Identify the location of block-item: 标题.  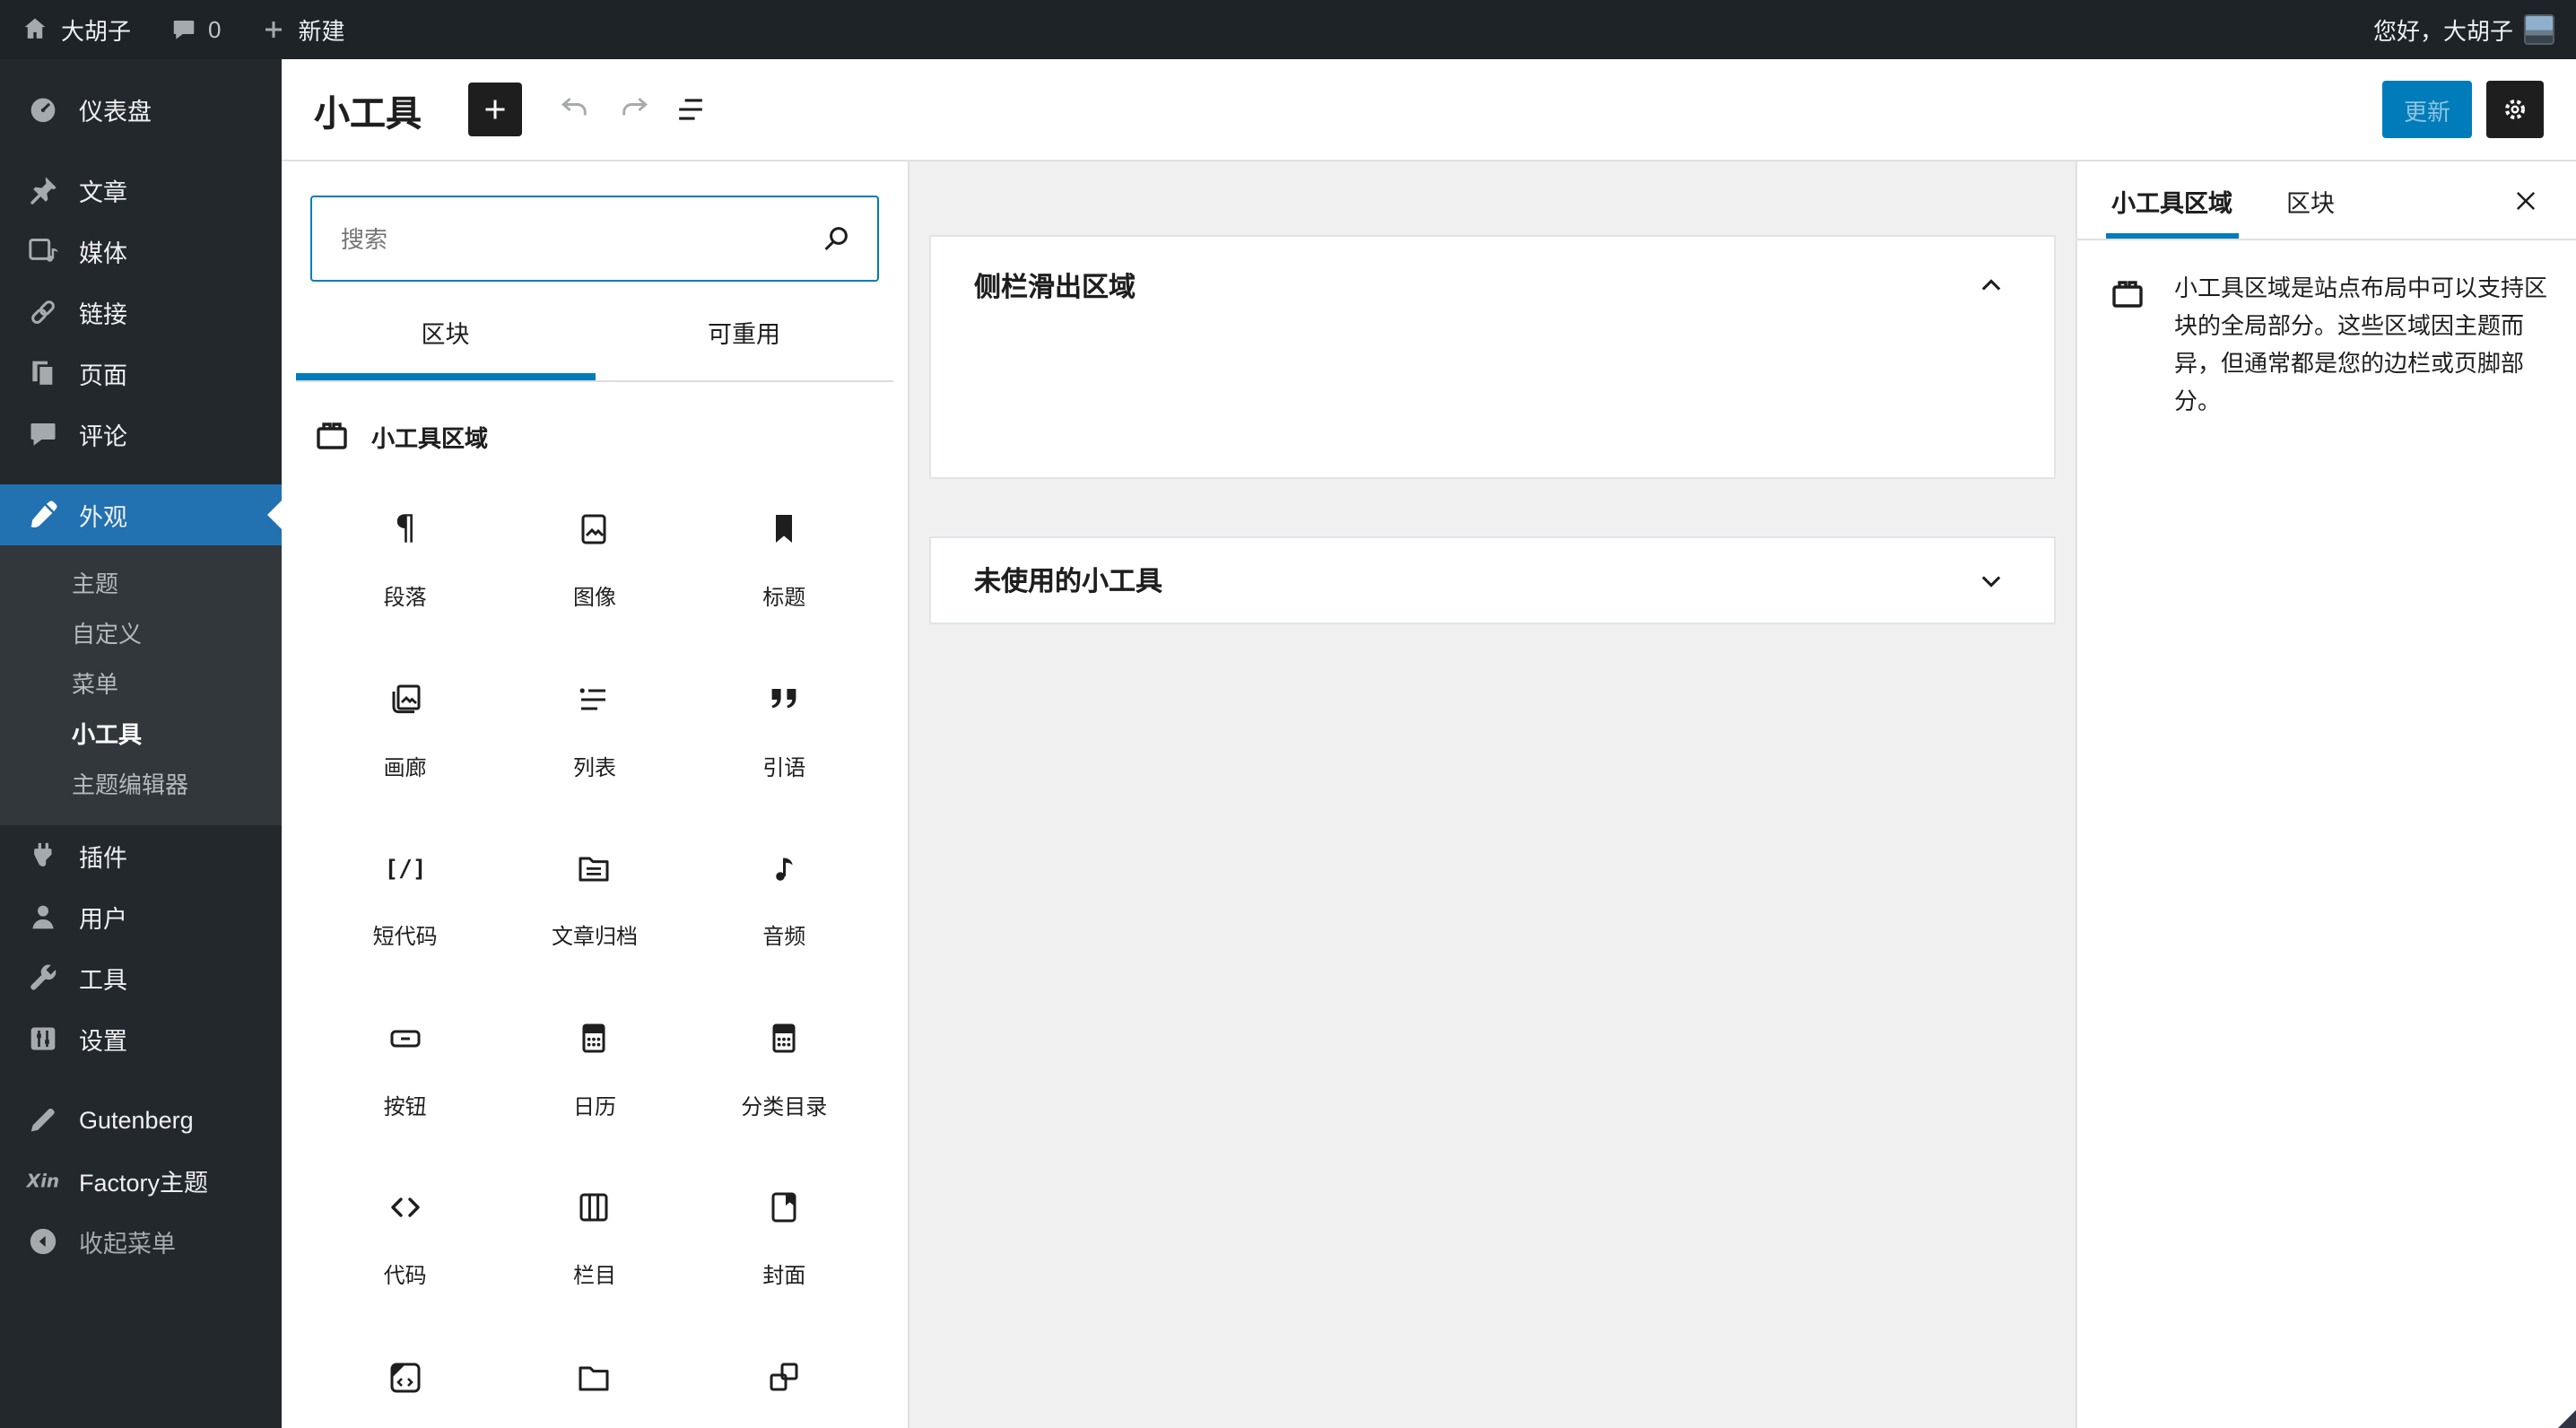
(784, 578).